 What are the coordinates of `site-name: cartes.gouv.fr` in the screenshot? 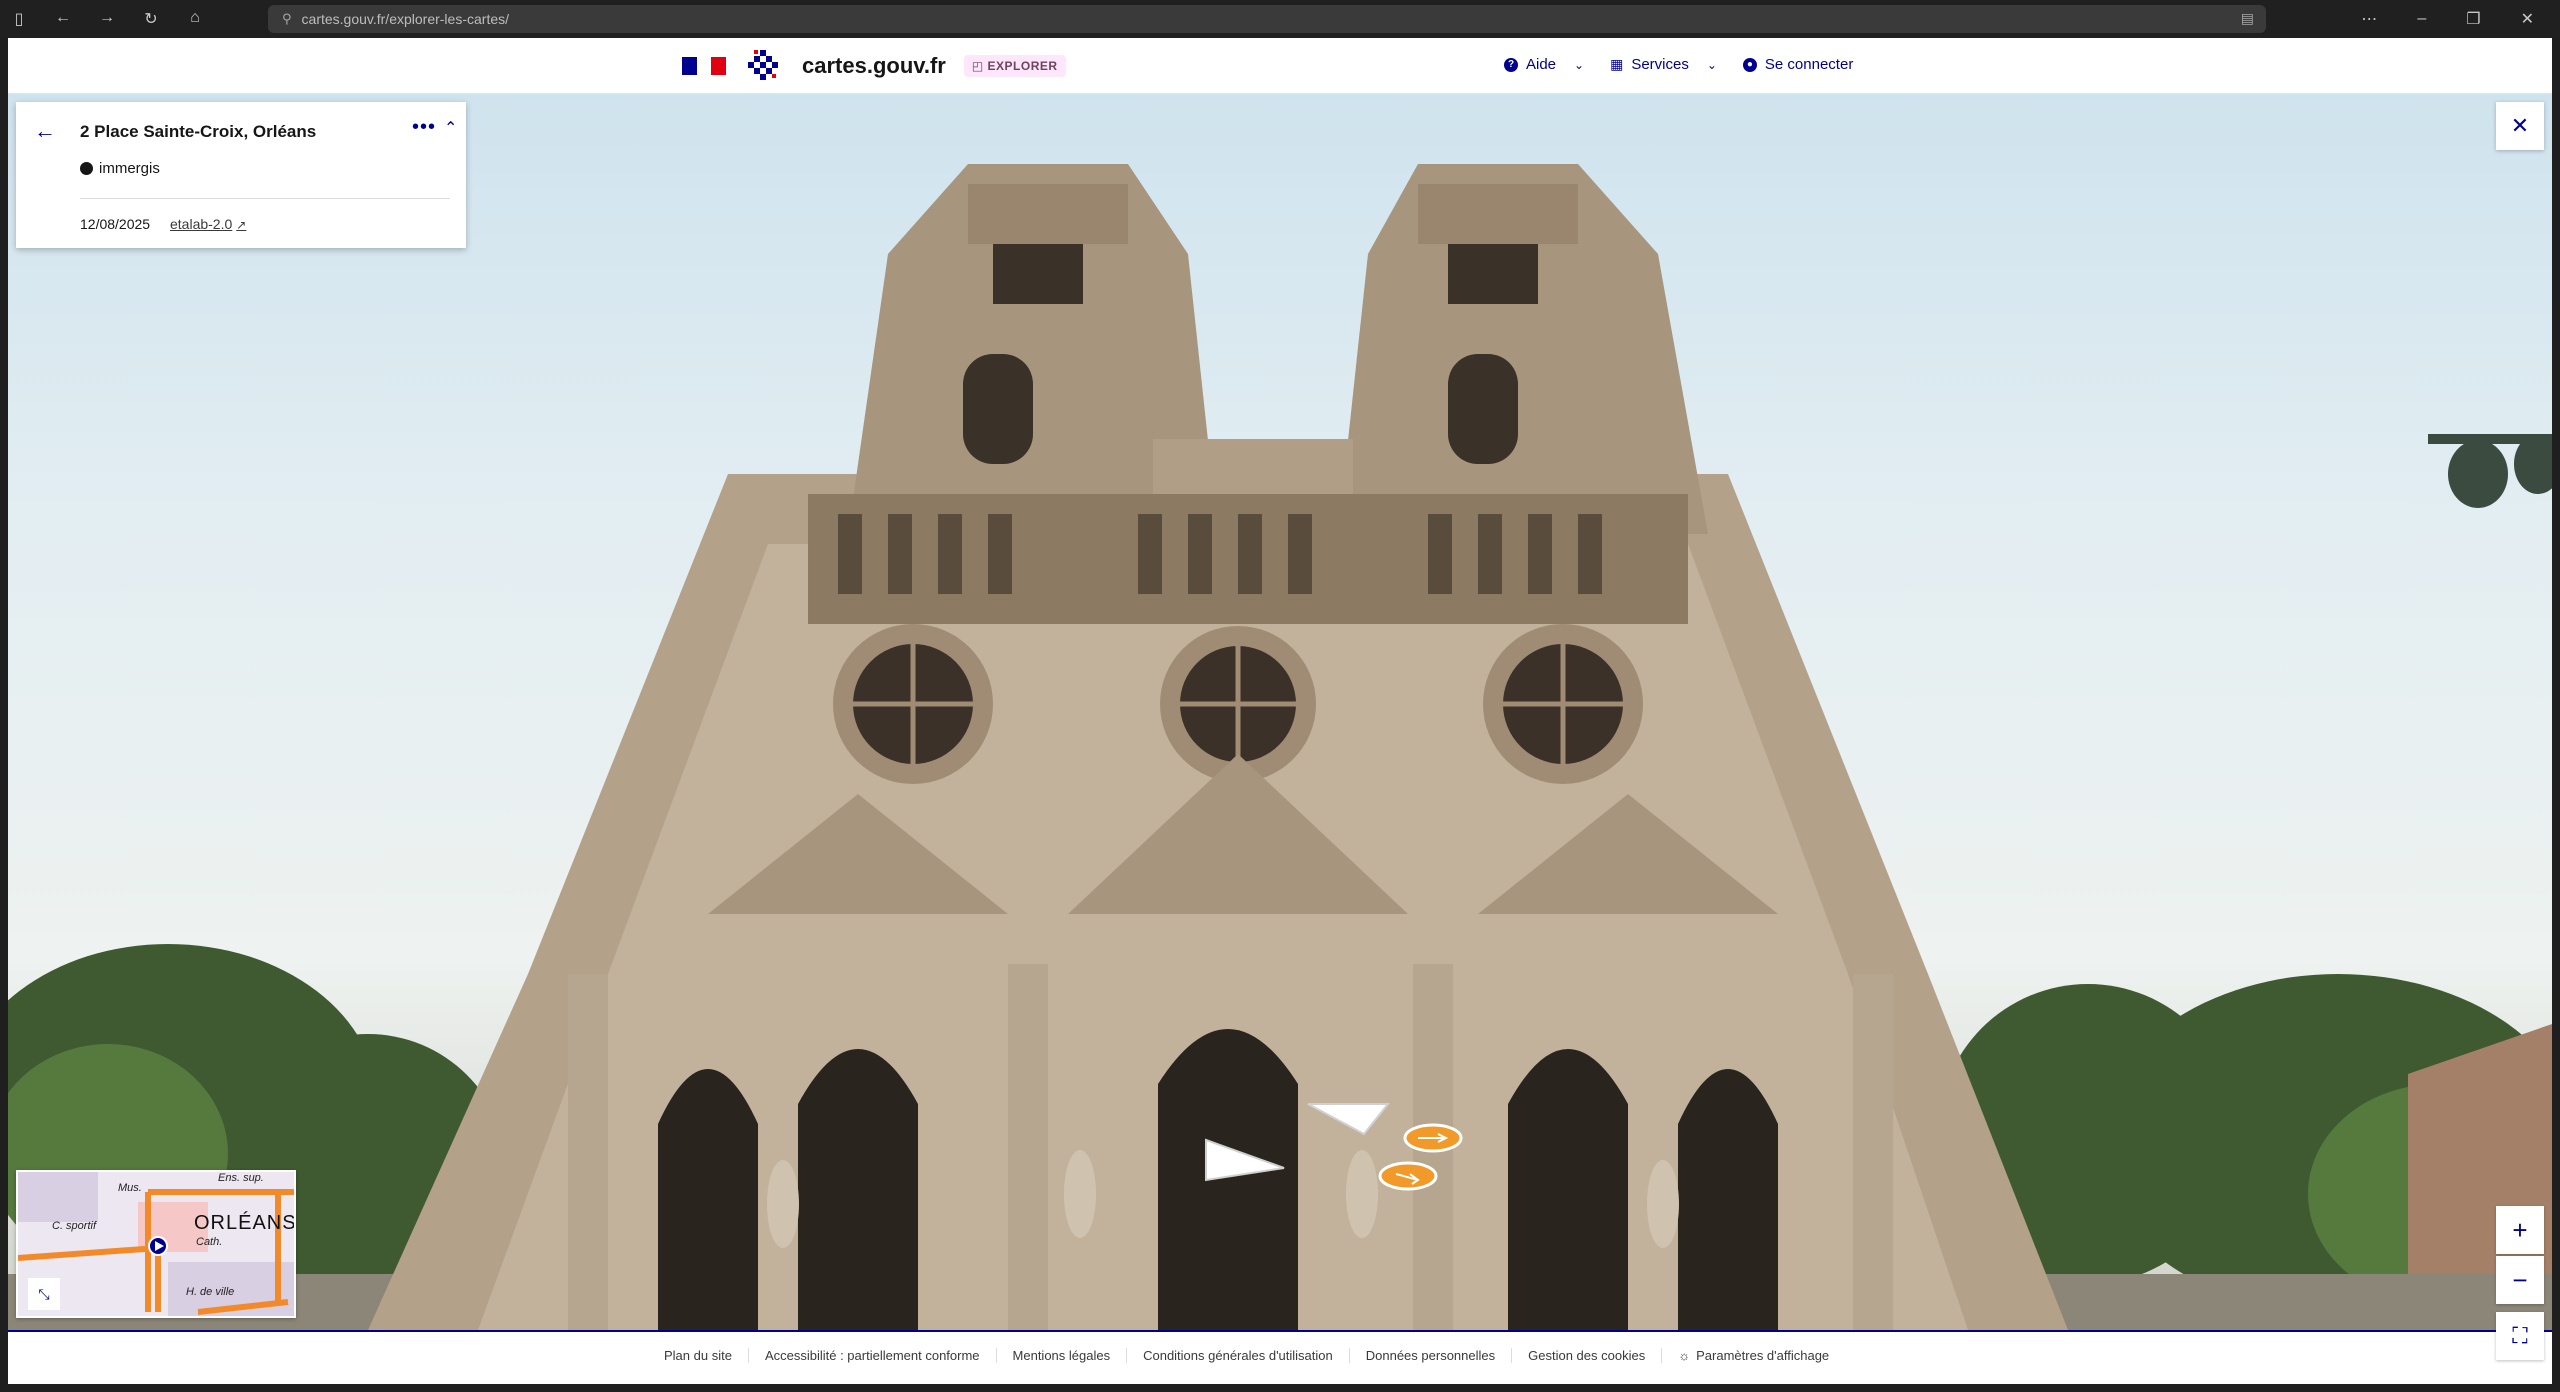 It's located at (874, 65).